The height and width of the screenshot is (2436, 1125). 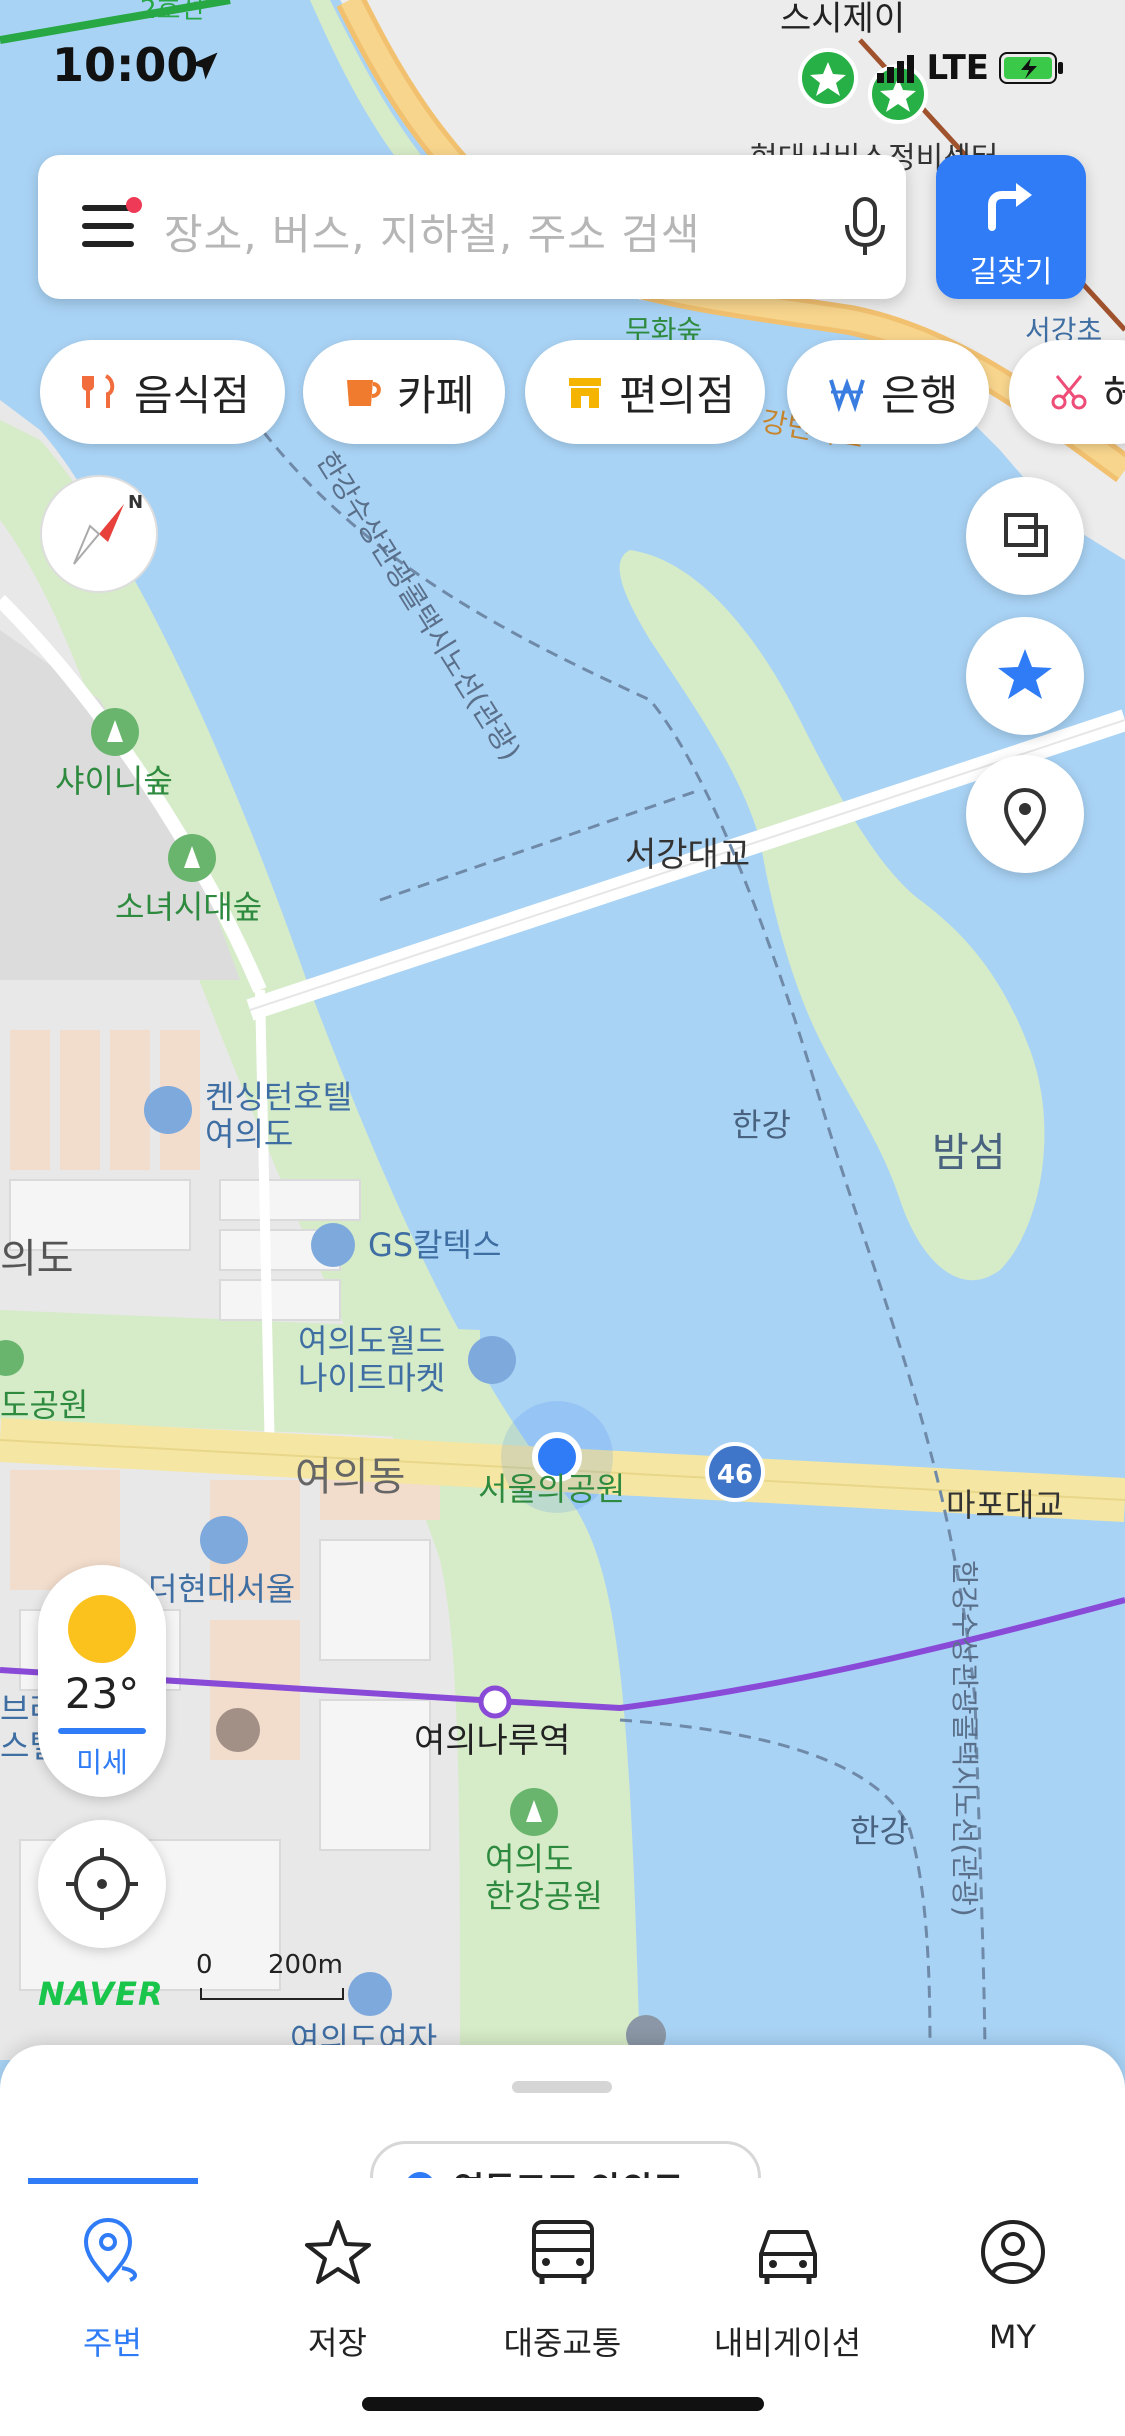 I want to click on weather-widget: 23° 미세, so click(x=102, y=1681).